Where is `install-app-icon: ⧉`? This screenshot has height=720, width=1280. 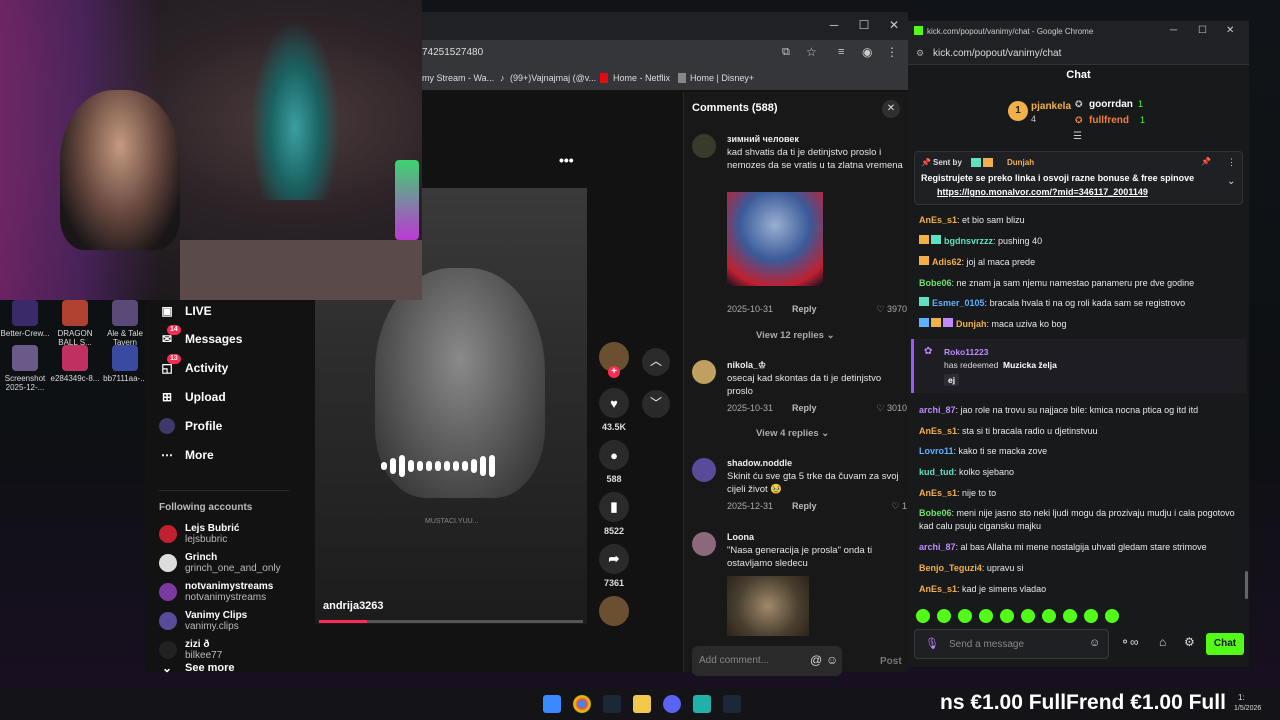 install-app-icon: ⧉ is located at coordinates (786, 52).